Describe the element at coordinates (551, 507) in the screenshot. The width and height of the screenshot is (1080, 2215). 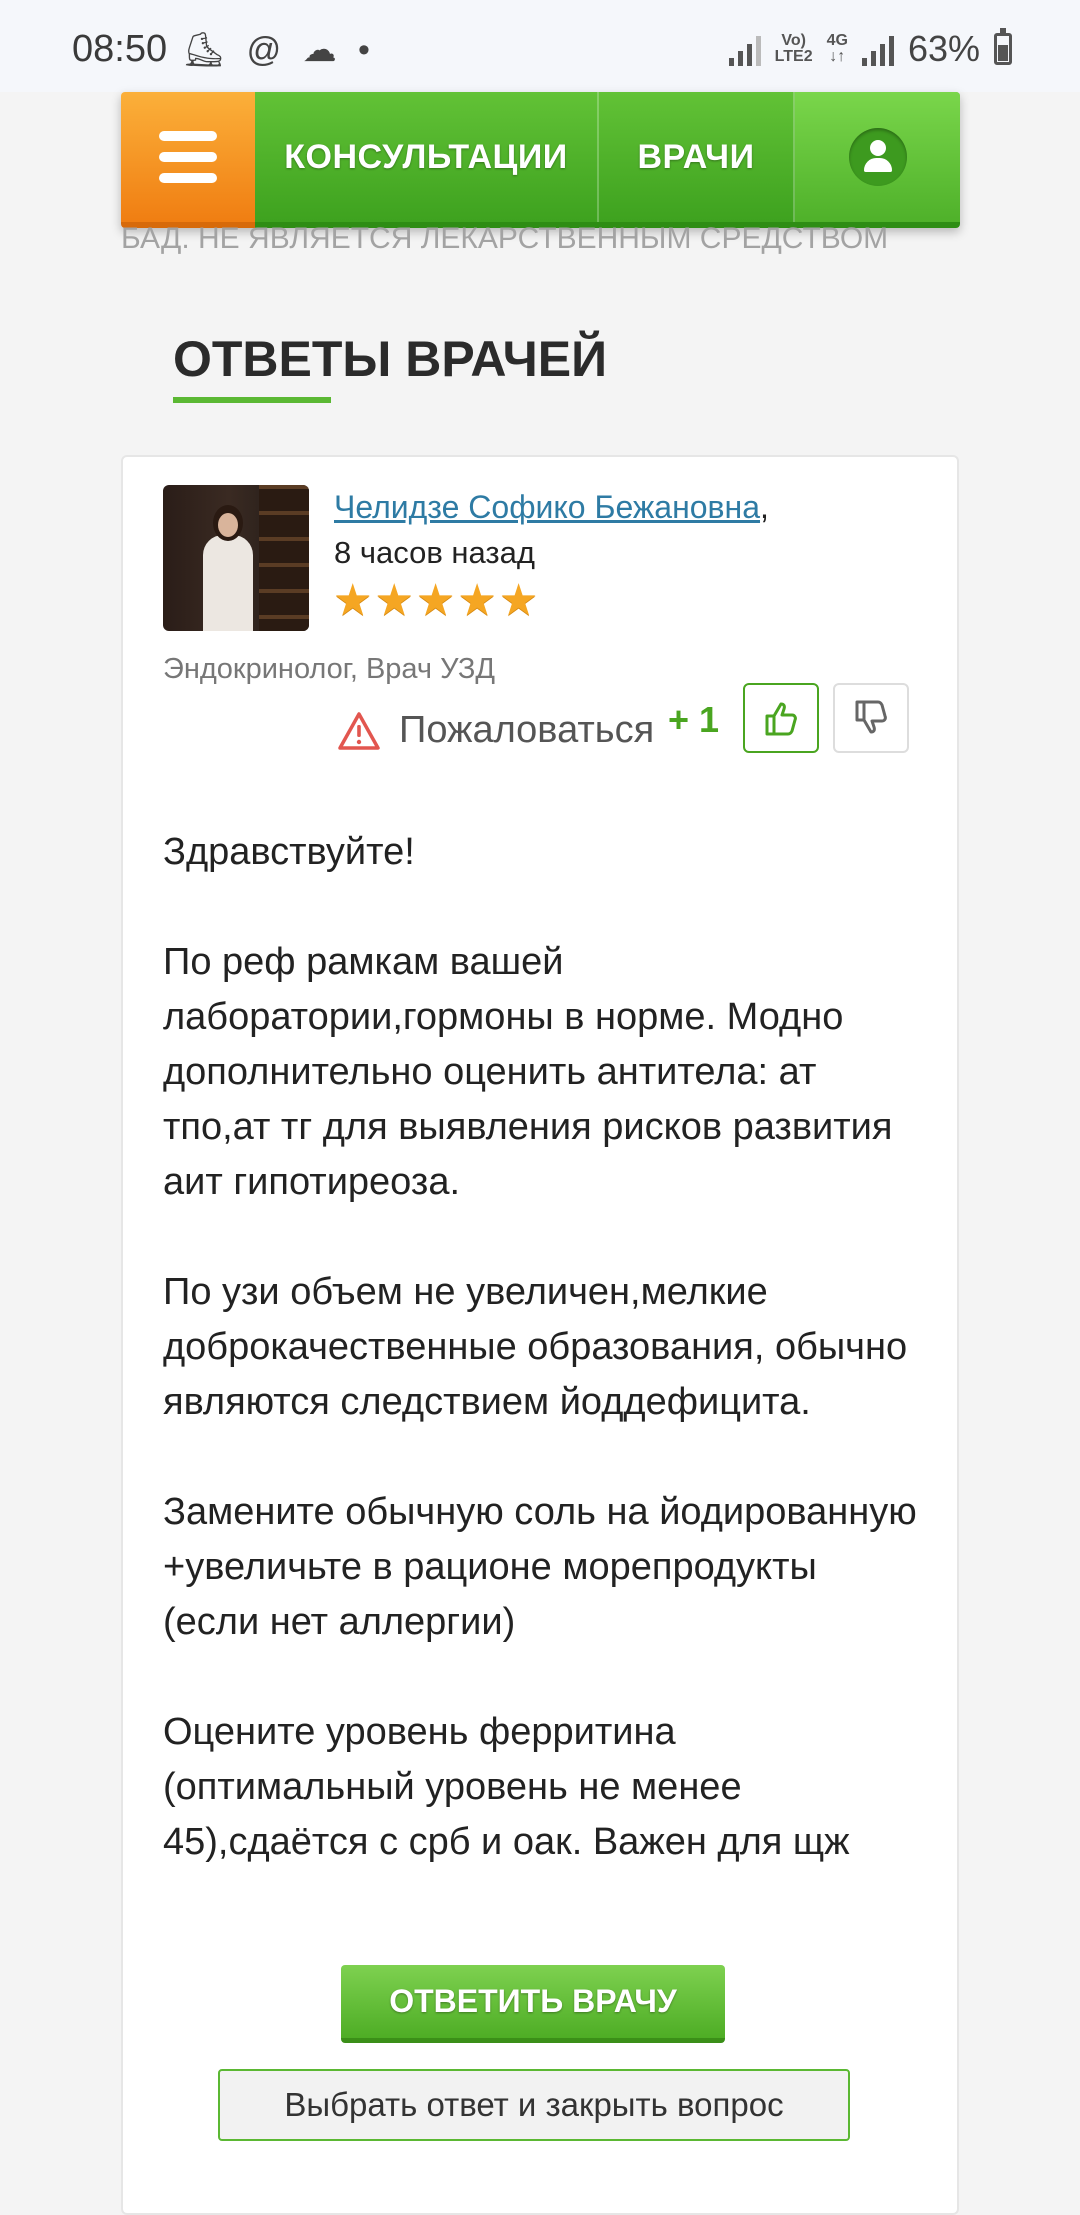
I see `doctor-name-link: Челидзе Софико Бежановна,` at that location.